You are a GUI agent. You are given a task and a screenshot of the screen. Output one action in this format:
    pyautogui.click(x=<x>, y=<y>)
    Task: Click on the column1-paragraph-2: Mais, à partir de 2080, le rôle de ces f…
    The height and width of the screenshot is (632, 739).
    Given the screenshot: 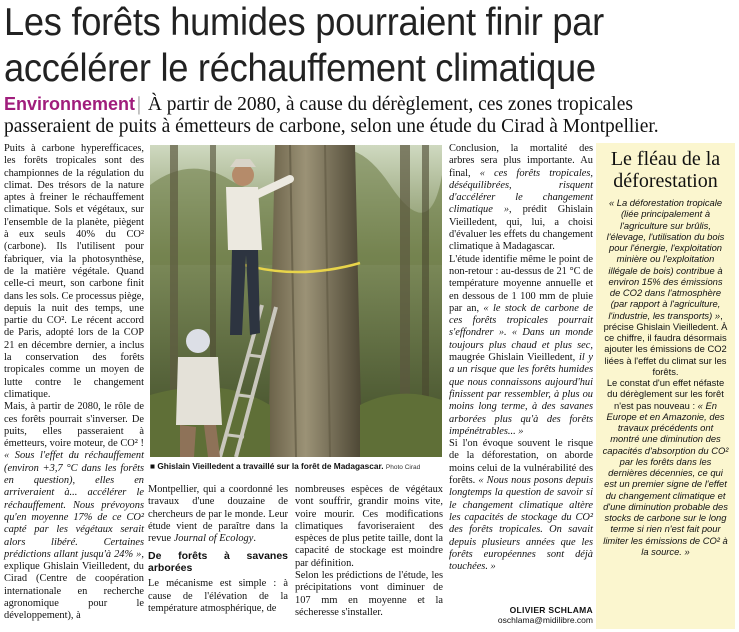 What is the action you would take?
    pyautogui.click(x=74, y=511)
    